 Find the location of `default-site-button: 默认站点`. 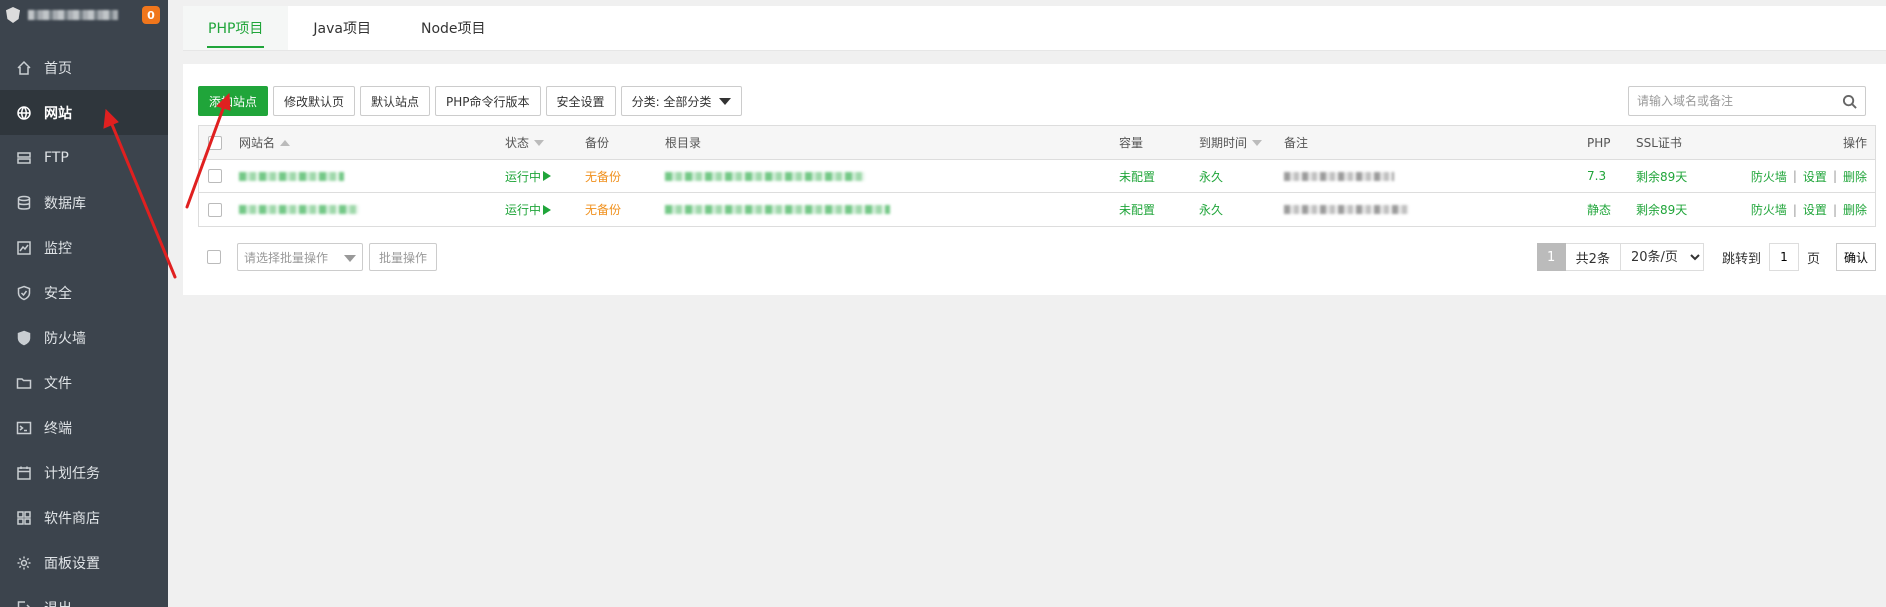

default-site-button: 默认站点 is located at coordinates (395, 101).